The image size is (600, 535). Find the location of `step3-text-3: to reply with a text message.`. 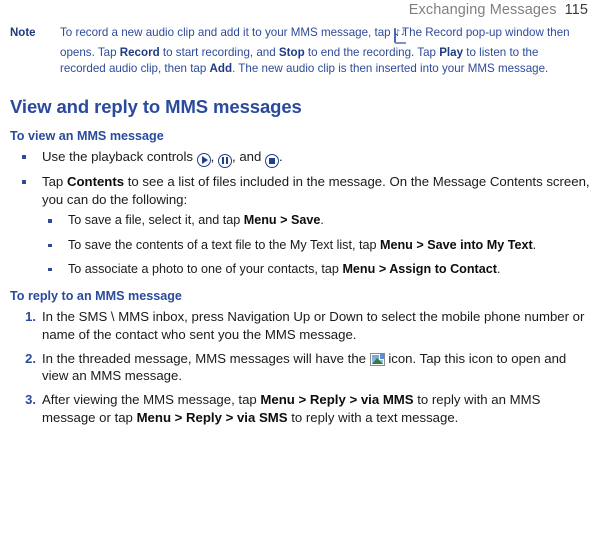

step3-text-3: to reply with a text message. is located at coordinates (373, 417).